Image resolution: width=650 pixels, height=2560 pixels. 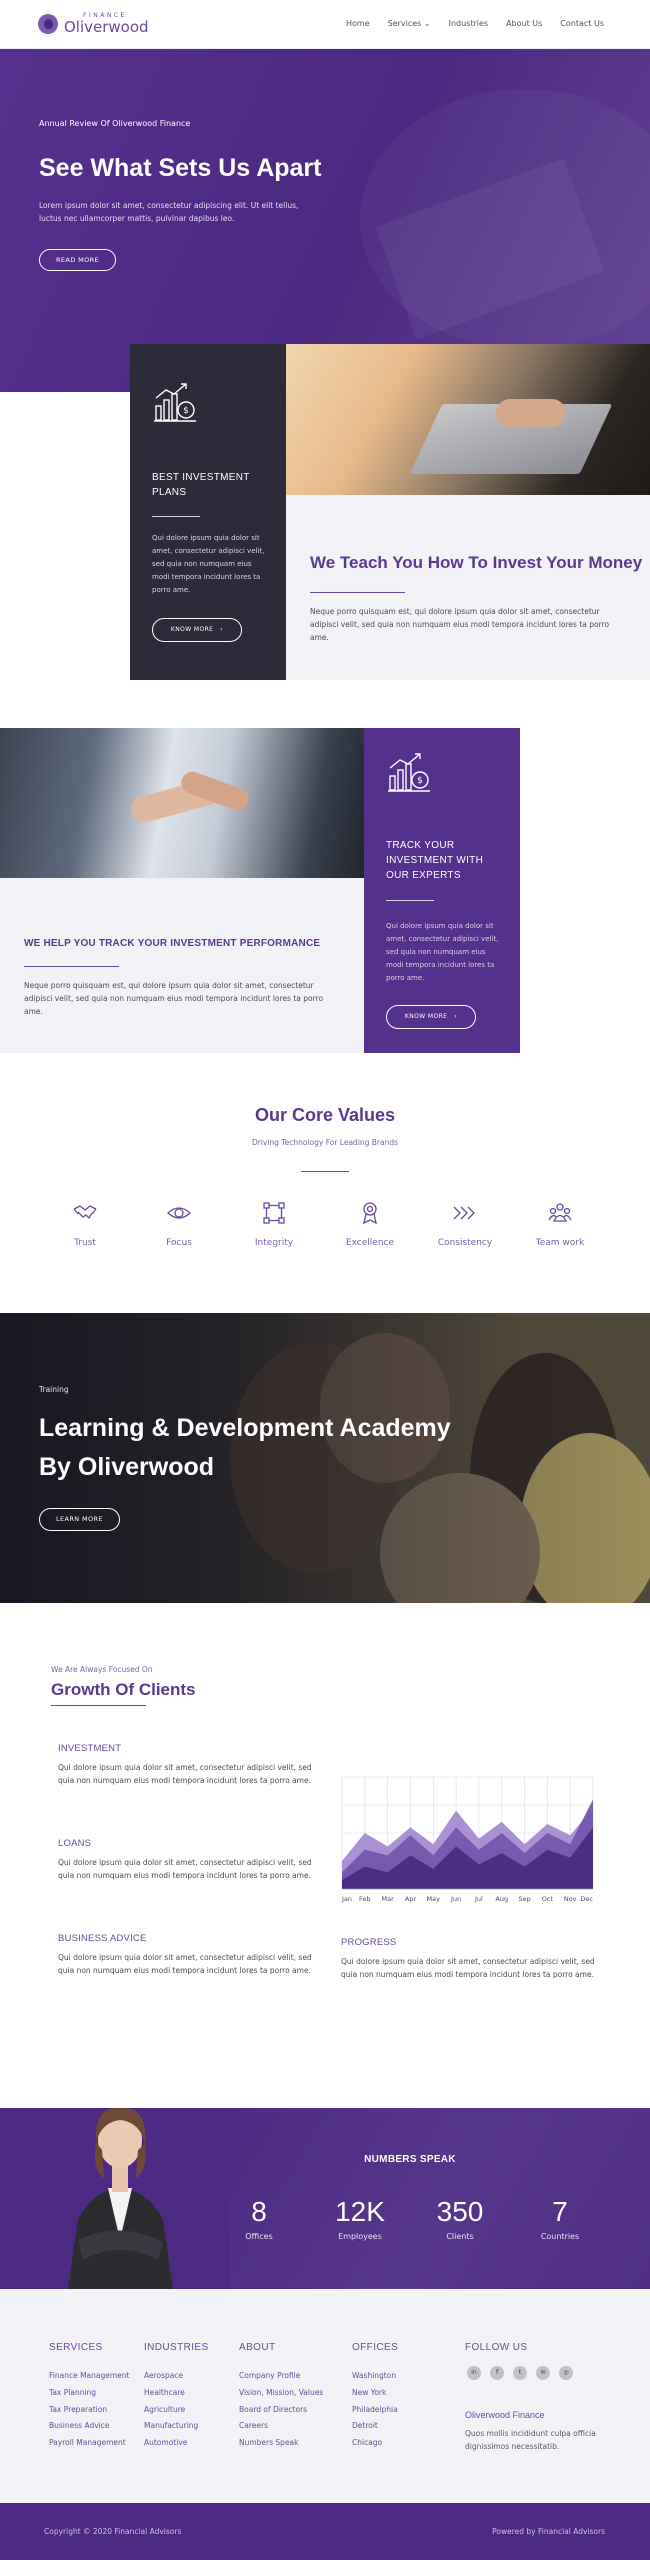 I want to click on hand-shape, so click(x=531, y=413).